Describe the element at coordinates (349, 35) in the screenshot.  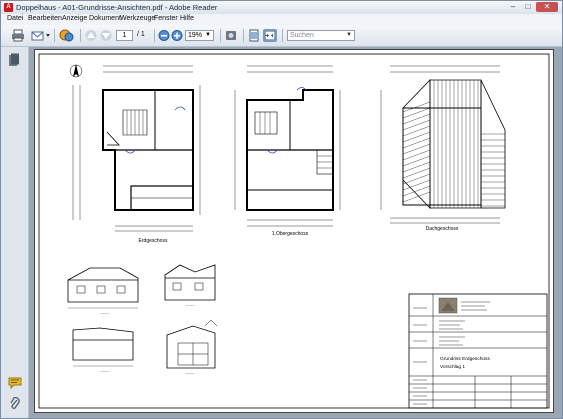
I see `search-dropdown-icon: ▼` at that location.